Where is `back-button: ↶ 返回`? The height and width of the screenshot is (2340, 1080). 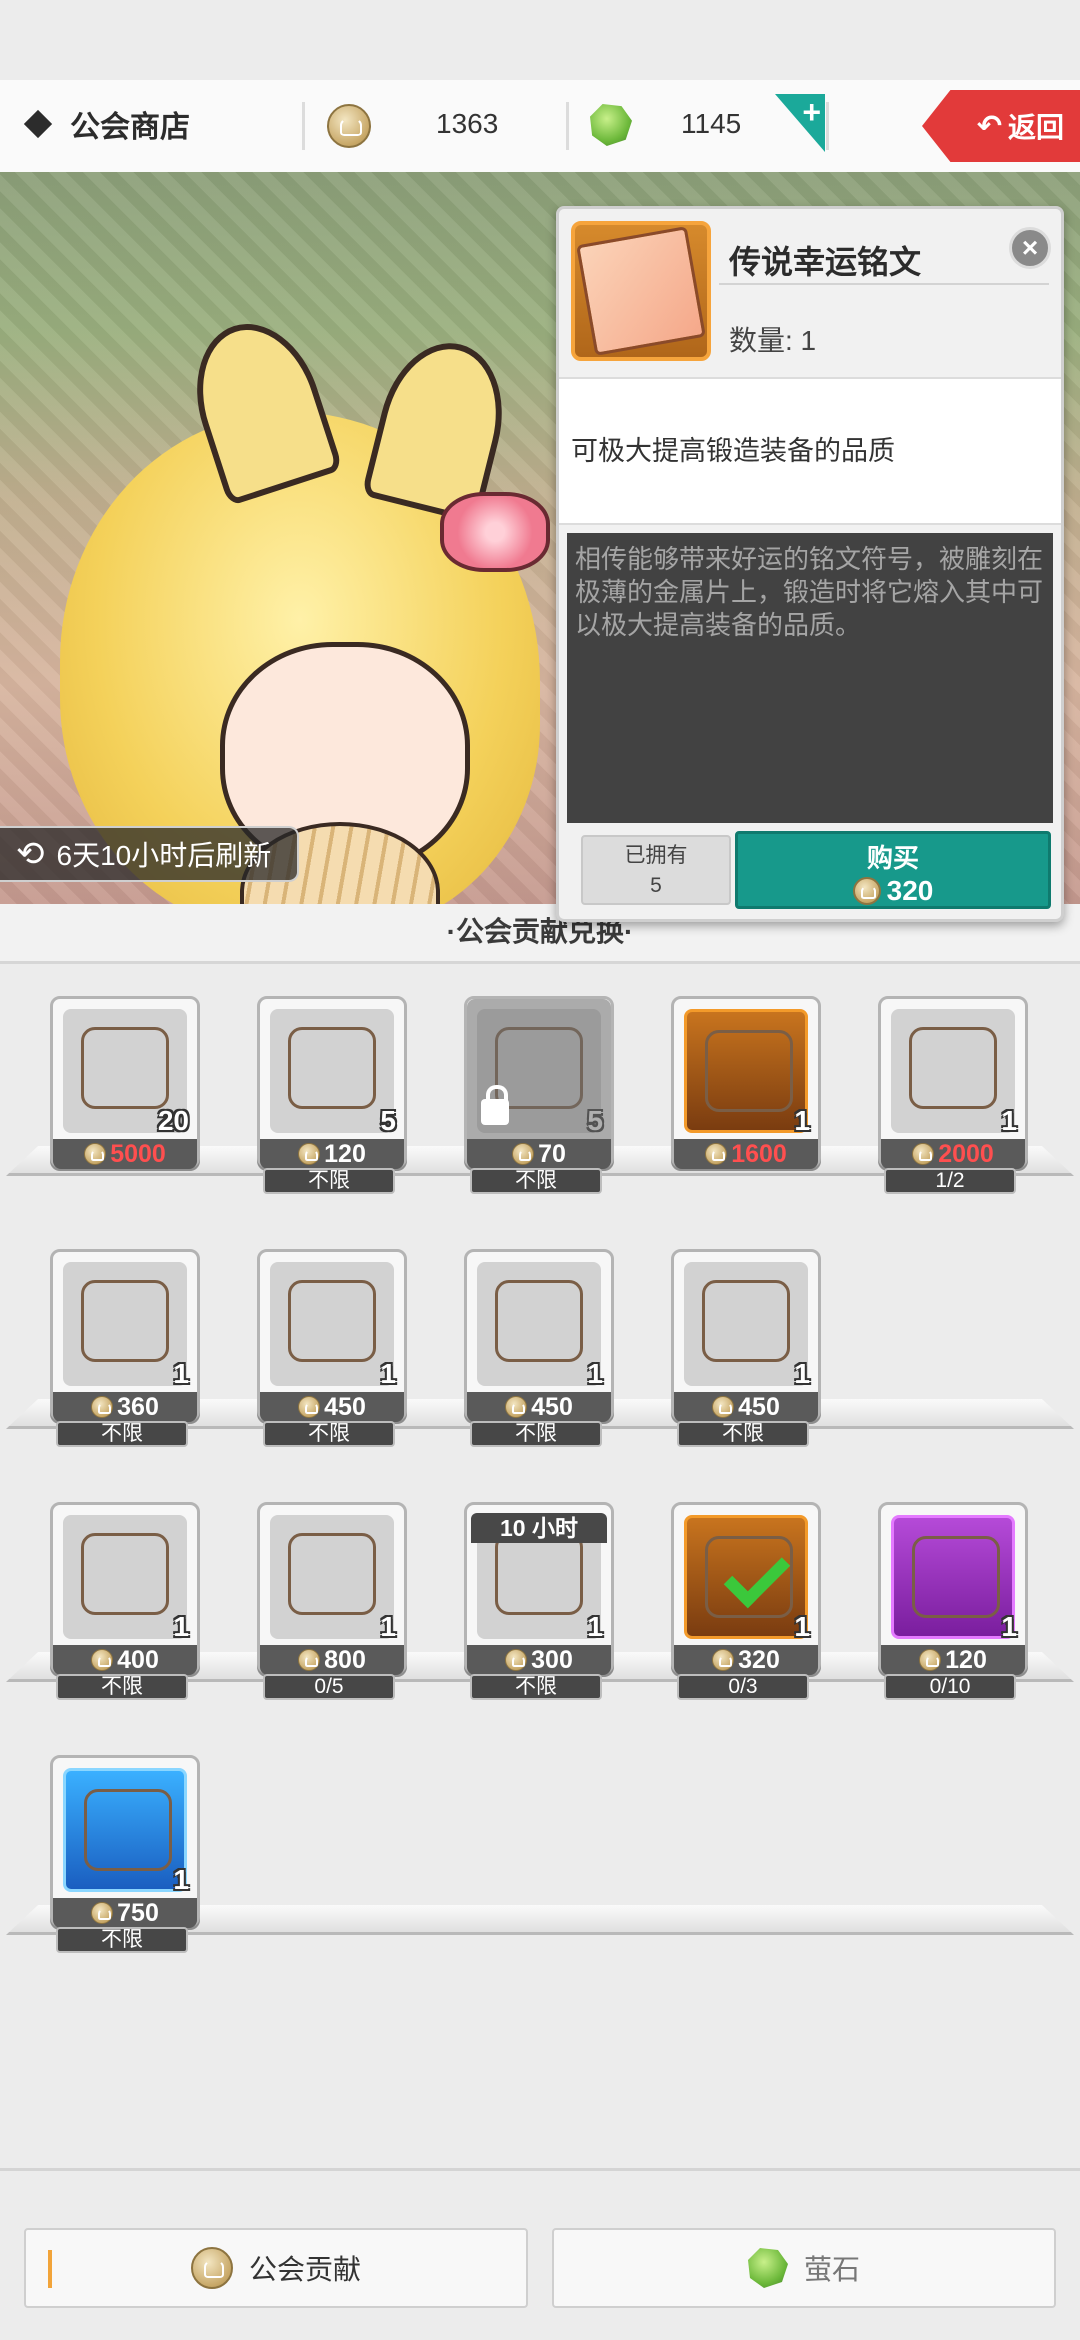
back-button: ↶ 返回 is located at coordinates (1001, 126).